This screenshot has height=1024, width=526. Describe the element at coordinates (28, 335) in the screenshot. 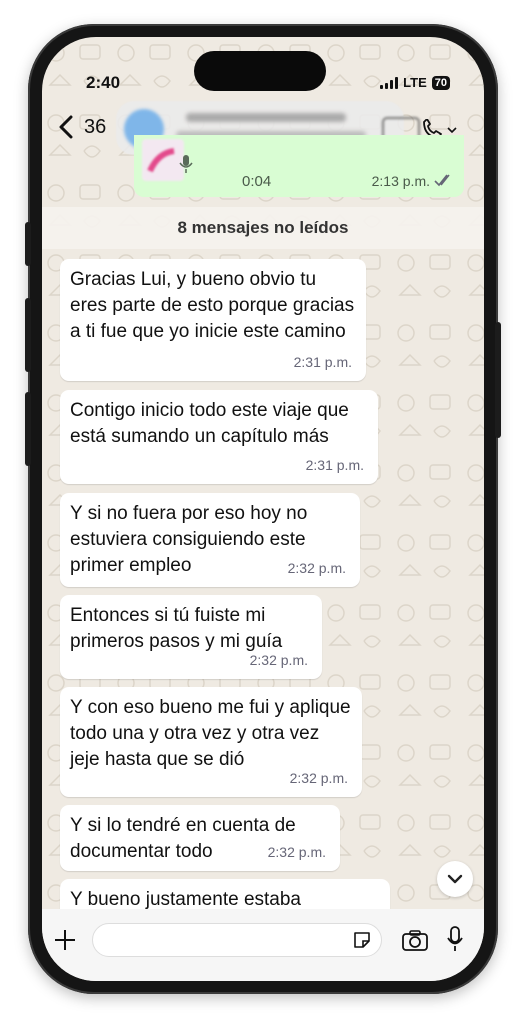

I see `side-button-volume-up` at that location.